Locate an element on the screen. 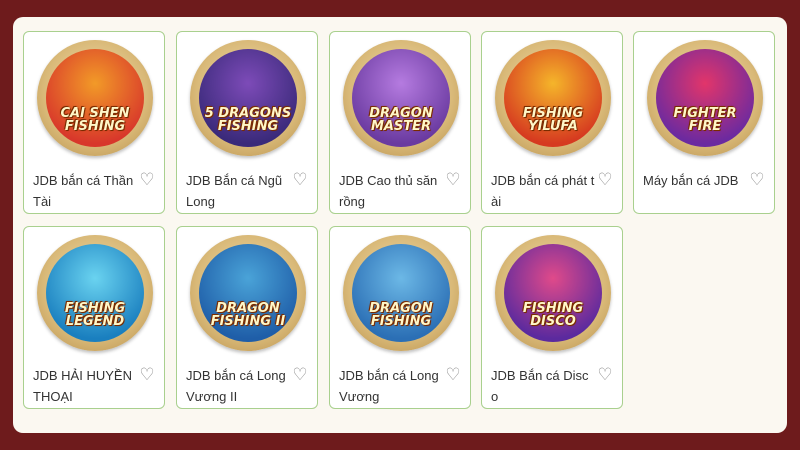 Image resolution: width=800 pixels, height=450 pixels. game-title: JDB Bắn cá Disco is located at coordinates (543, 386).